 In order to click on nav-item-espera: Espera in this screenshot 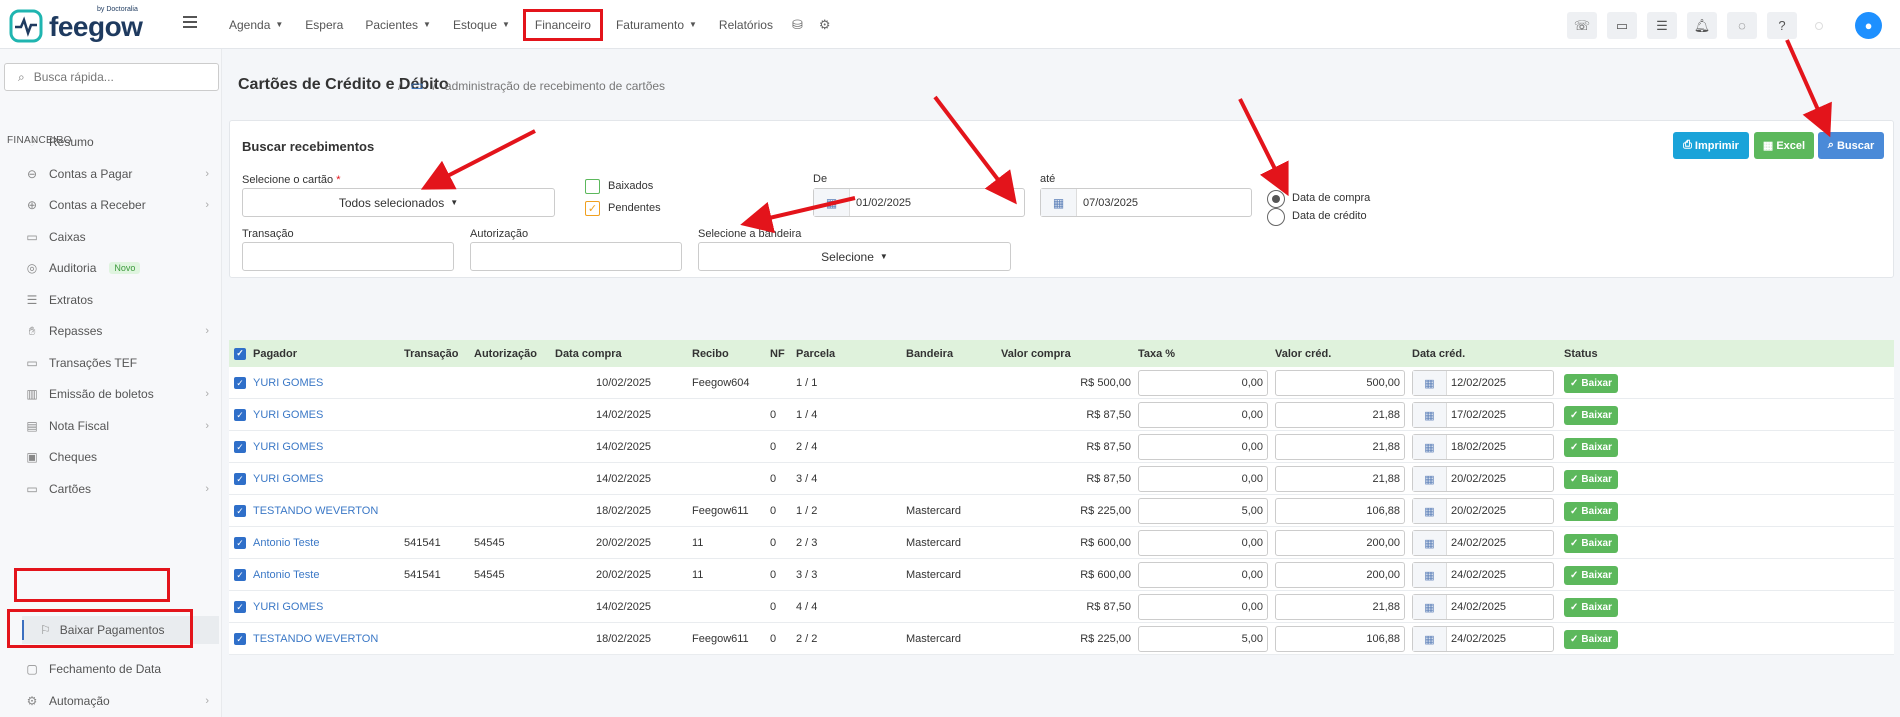, I will do `click(324, 24)`.